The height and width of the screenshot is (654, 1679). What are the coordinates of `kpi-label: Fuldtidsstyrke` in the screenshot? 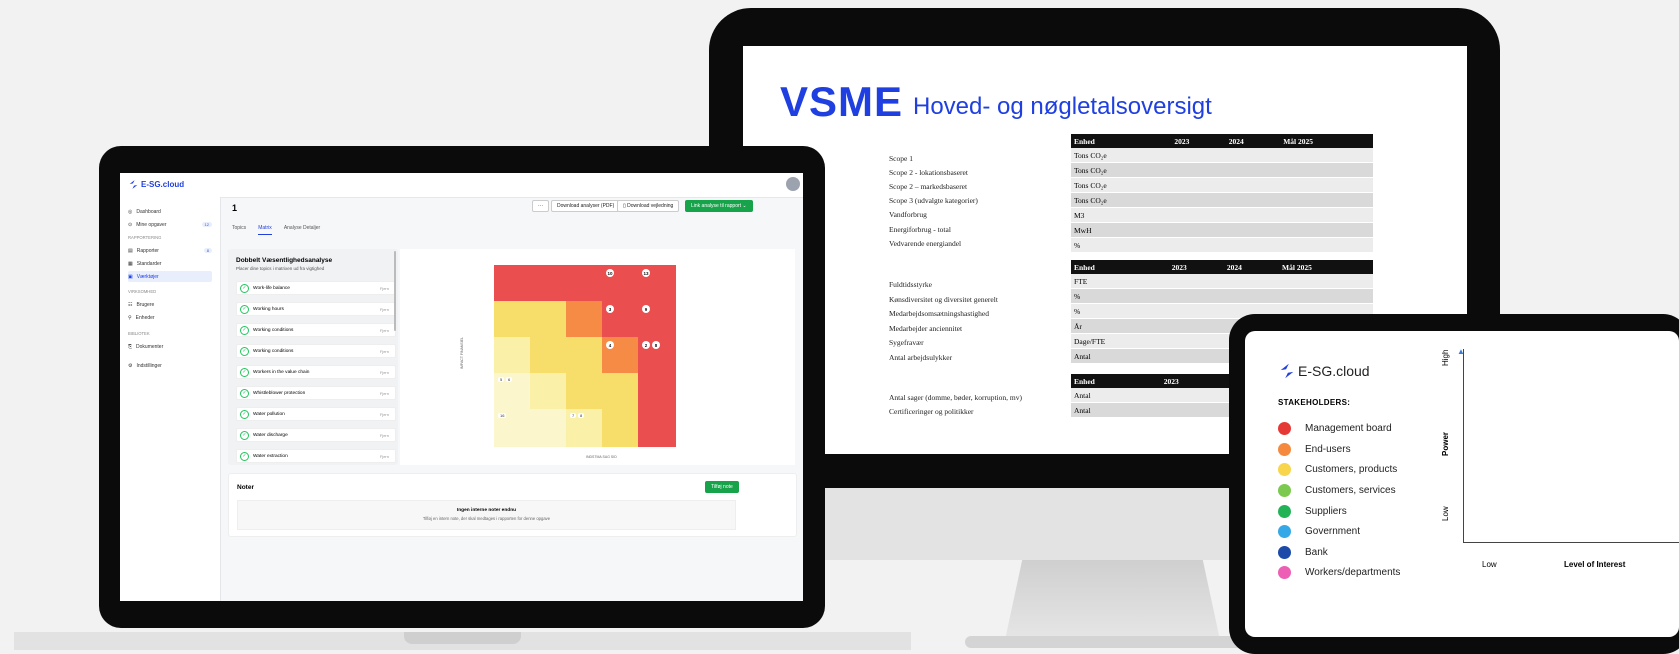 It's located at (910, 284).